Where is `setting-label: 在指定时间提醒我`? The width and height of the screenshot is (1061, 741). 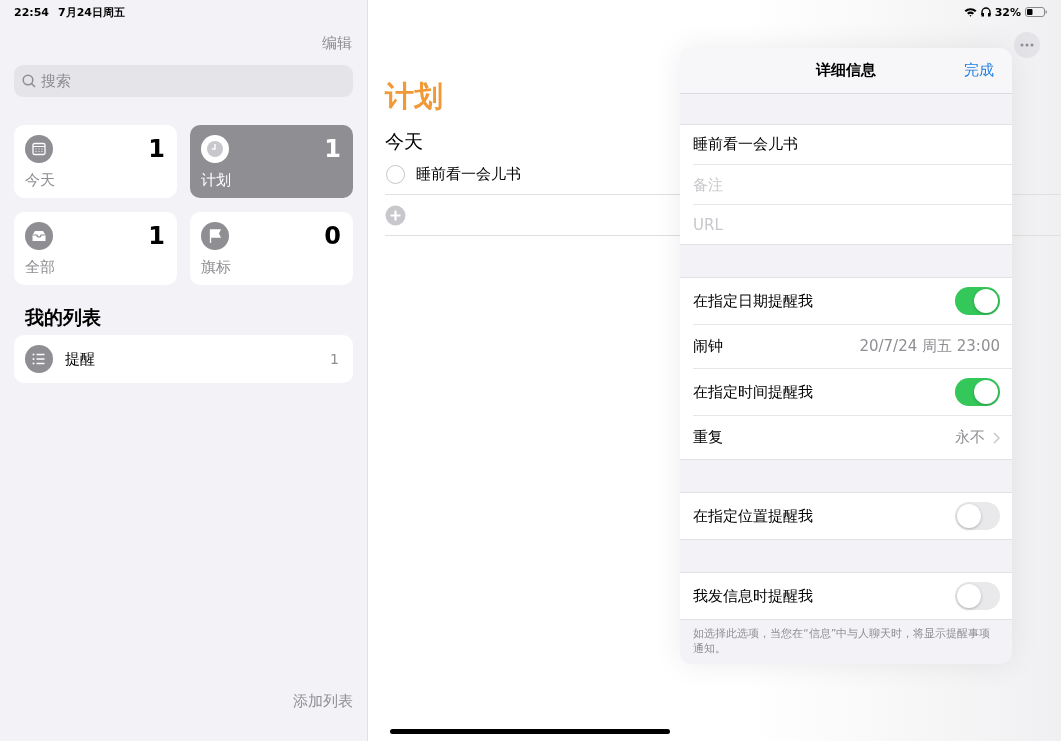
setting-label: 在指定时间提醒我 is located at coordinates (753, 392).